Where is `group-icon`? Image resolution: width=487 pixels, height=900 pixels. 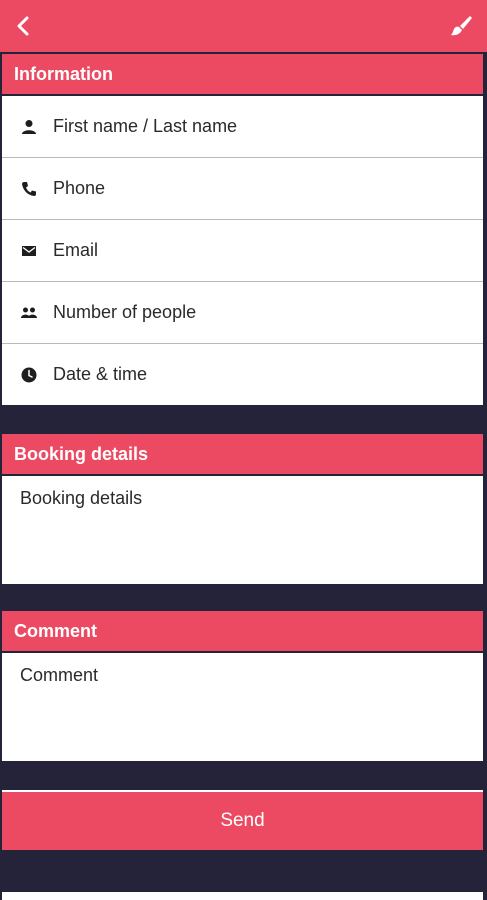
group-icon is located at coordinates (29, 313).